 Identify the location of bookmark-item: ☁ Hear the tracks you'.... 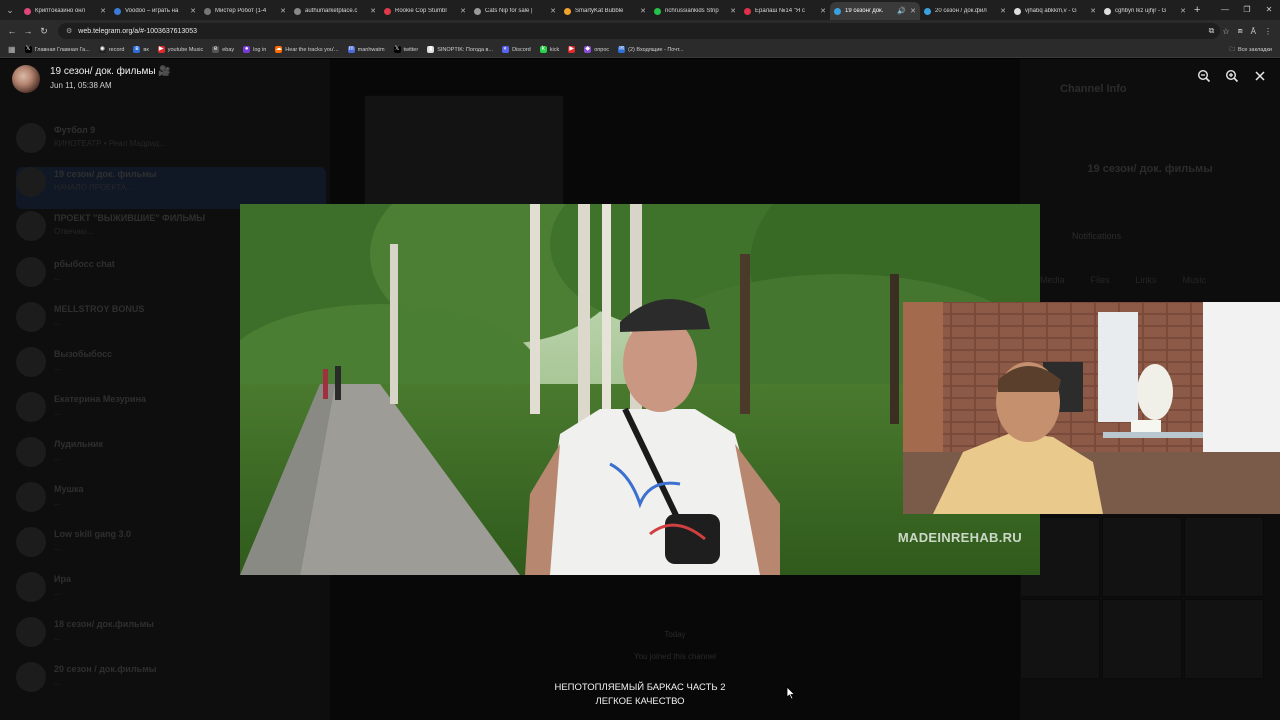
(307, 49).